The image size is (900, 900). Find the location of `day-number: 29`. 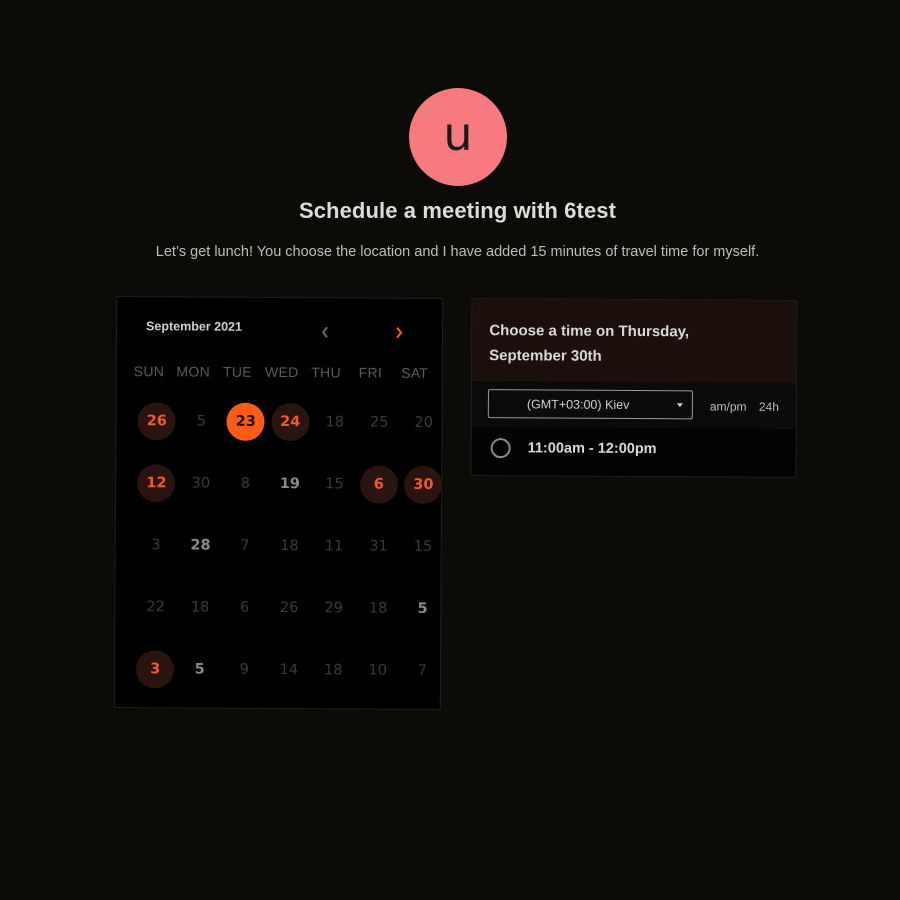

day-number: 29 is located at coordinates (333, 608).